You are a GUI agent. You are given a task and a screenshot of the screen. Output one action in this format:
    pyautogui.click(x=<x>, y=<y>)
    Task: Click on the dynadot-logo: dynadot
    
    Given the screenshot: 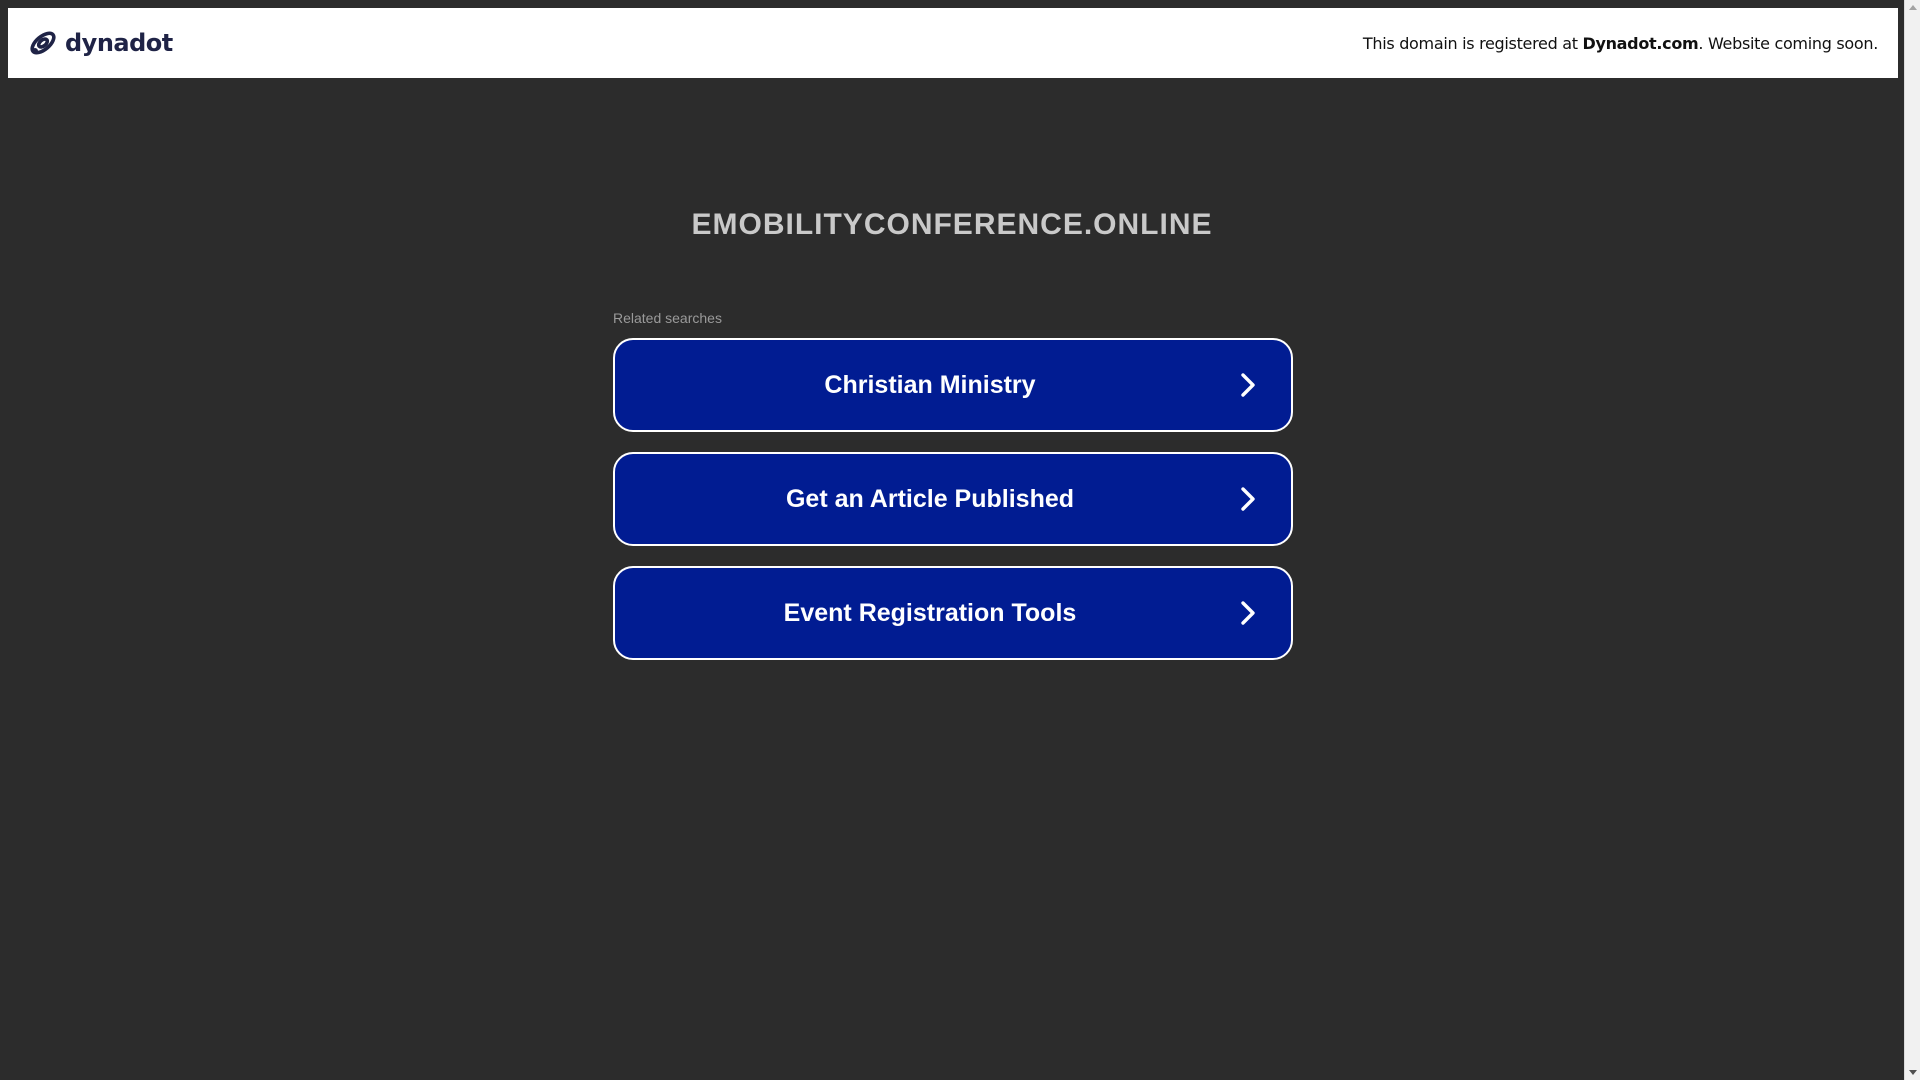 What is the action you would take?
    pyautogui.click(x=100, y=43)
    